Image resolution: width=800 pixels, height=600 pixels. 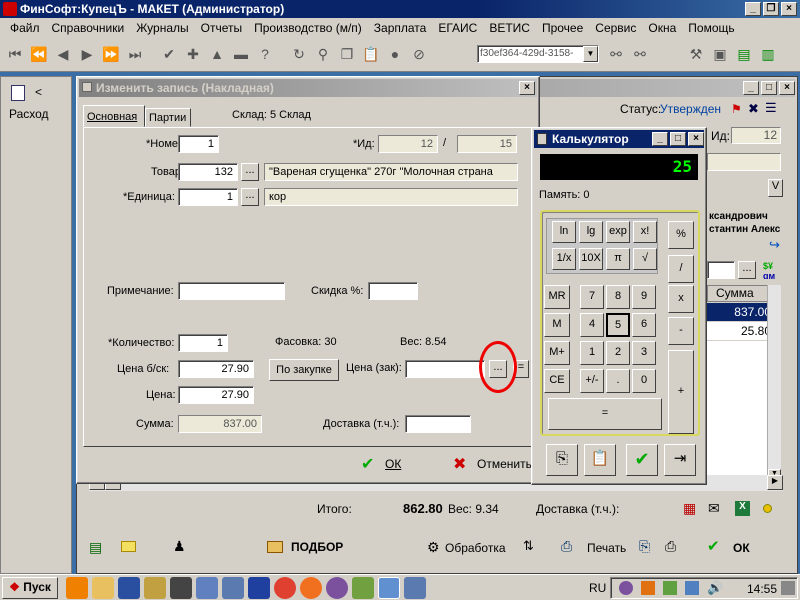 What do you see at coordinates (592, 353) in the screenshot?
I see `calc-digit-button: 1` at bounding box center [592, 353].